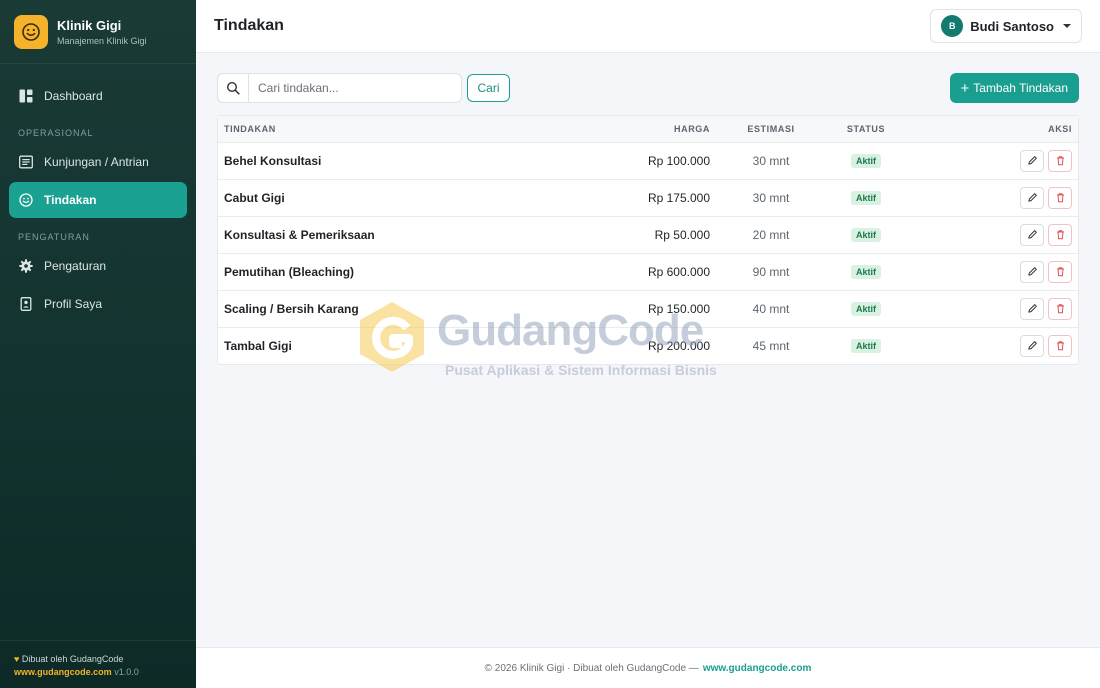 The image size is (1100, 688). I want to click on topbar: Tindakan B Budi Santoso, so click(648, 26).